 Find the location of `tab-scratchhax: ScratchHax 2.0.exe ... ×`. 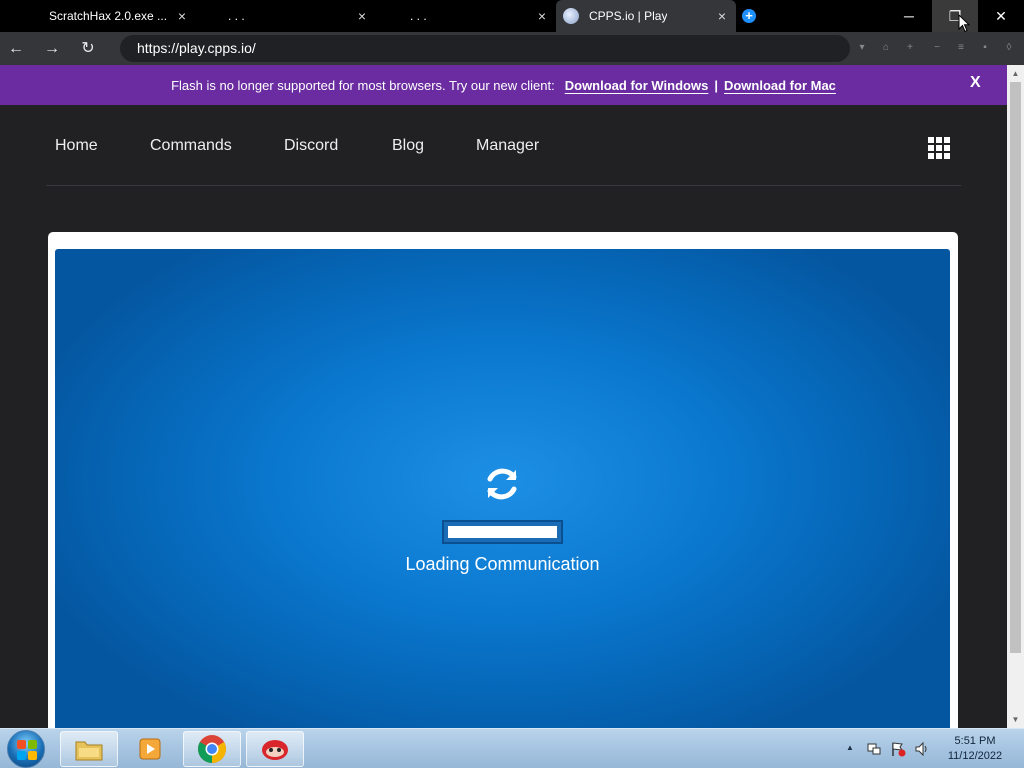

tab-scratchhax: ScratchHax 2.0.exe ... × is located at coordinates (98, 16).